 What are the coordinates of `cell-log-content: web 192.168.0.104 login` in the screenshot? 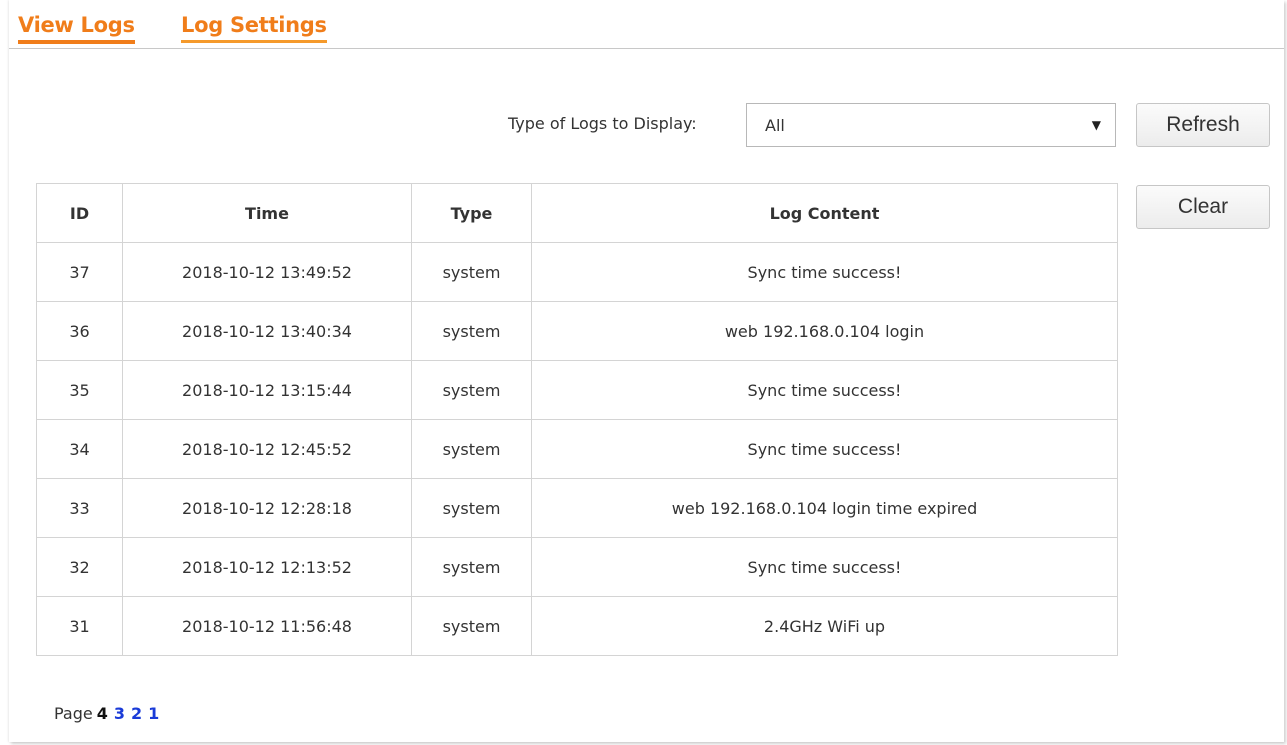 It's located at (824, 331).